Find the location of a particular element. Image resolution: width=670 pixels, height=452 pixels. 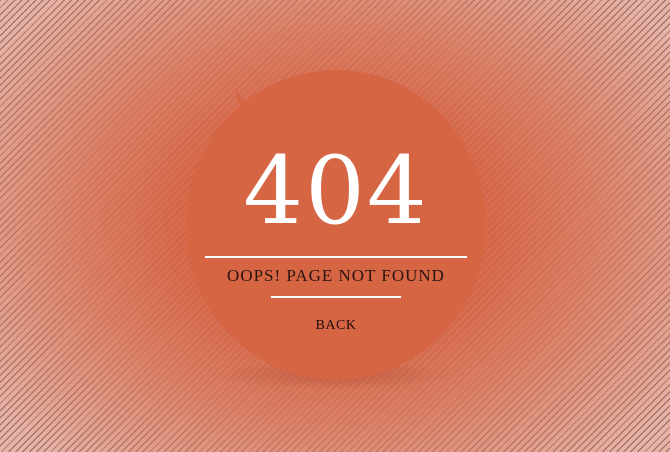

error-code: 404 is located at coordinates (336, 191).